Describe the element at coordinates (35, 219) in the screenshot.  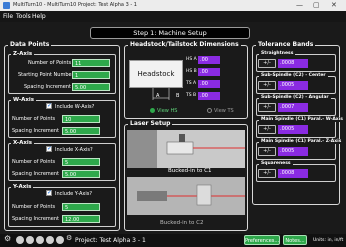
I see `y-spacing-label: Spacing Increment` at that location.